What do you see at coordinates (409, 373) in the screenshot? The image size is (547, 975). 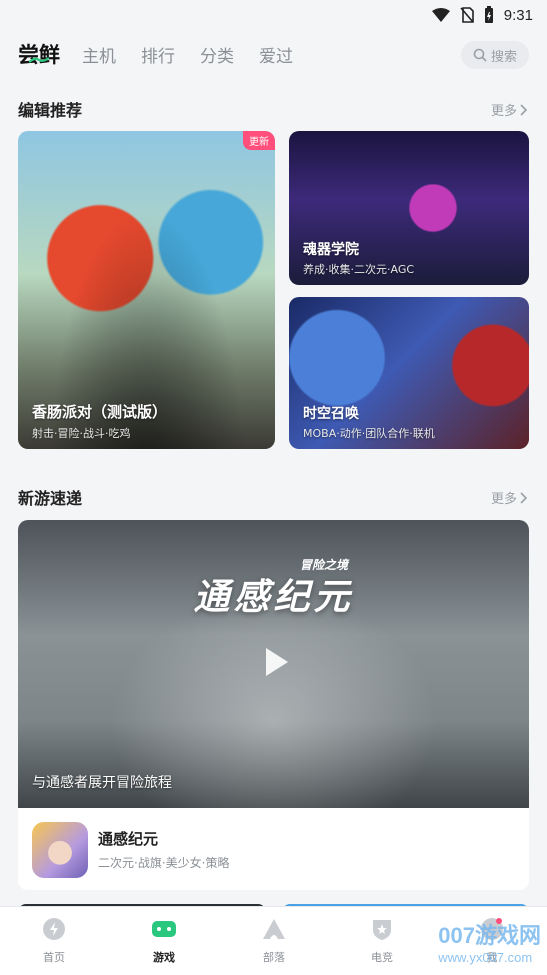 I see `game-card-shikong: 时空召唤 MOBA·动作·团队合作·联机` at bounding box center [409, 373].